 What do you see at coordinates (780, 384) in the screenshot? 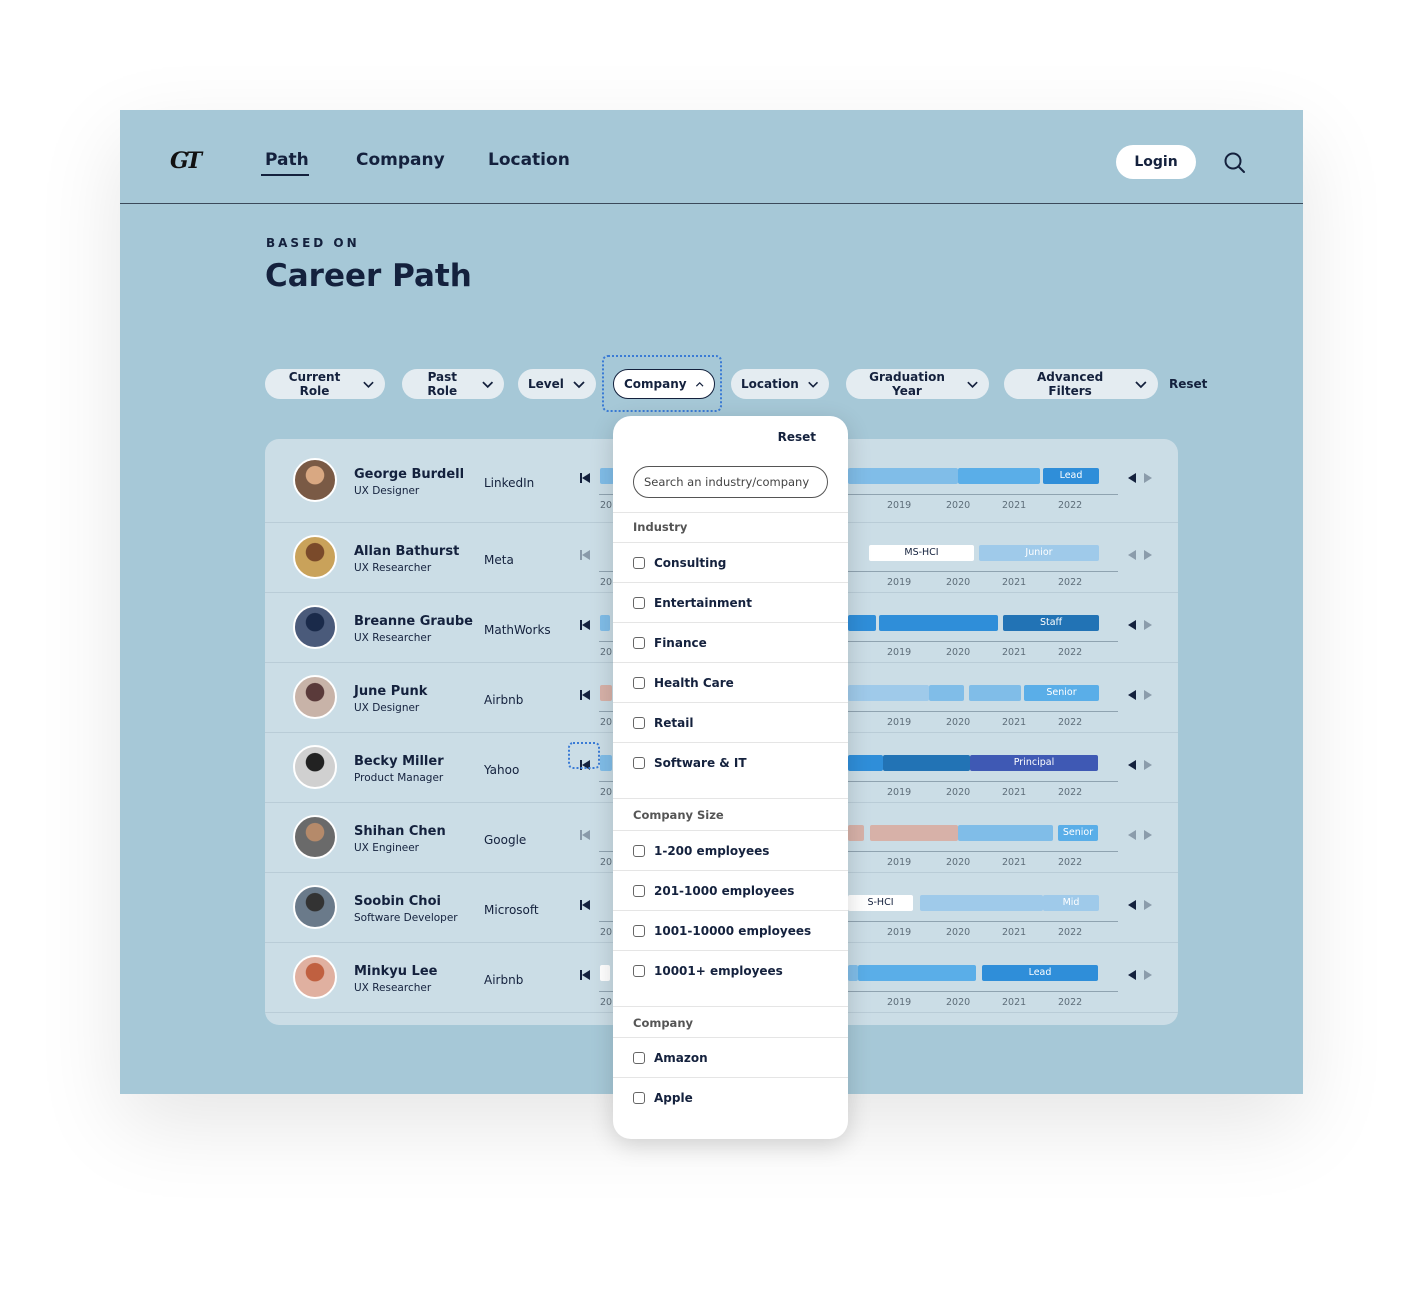
I see `filter-location-dropdown: Location` at bounding box center [780, 384].